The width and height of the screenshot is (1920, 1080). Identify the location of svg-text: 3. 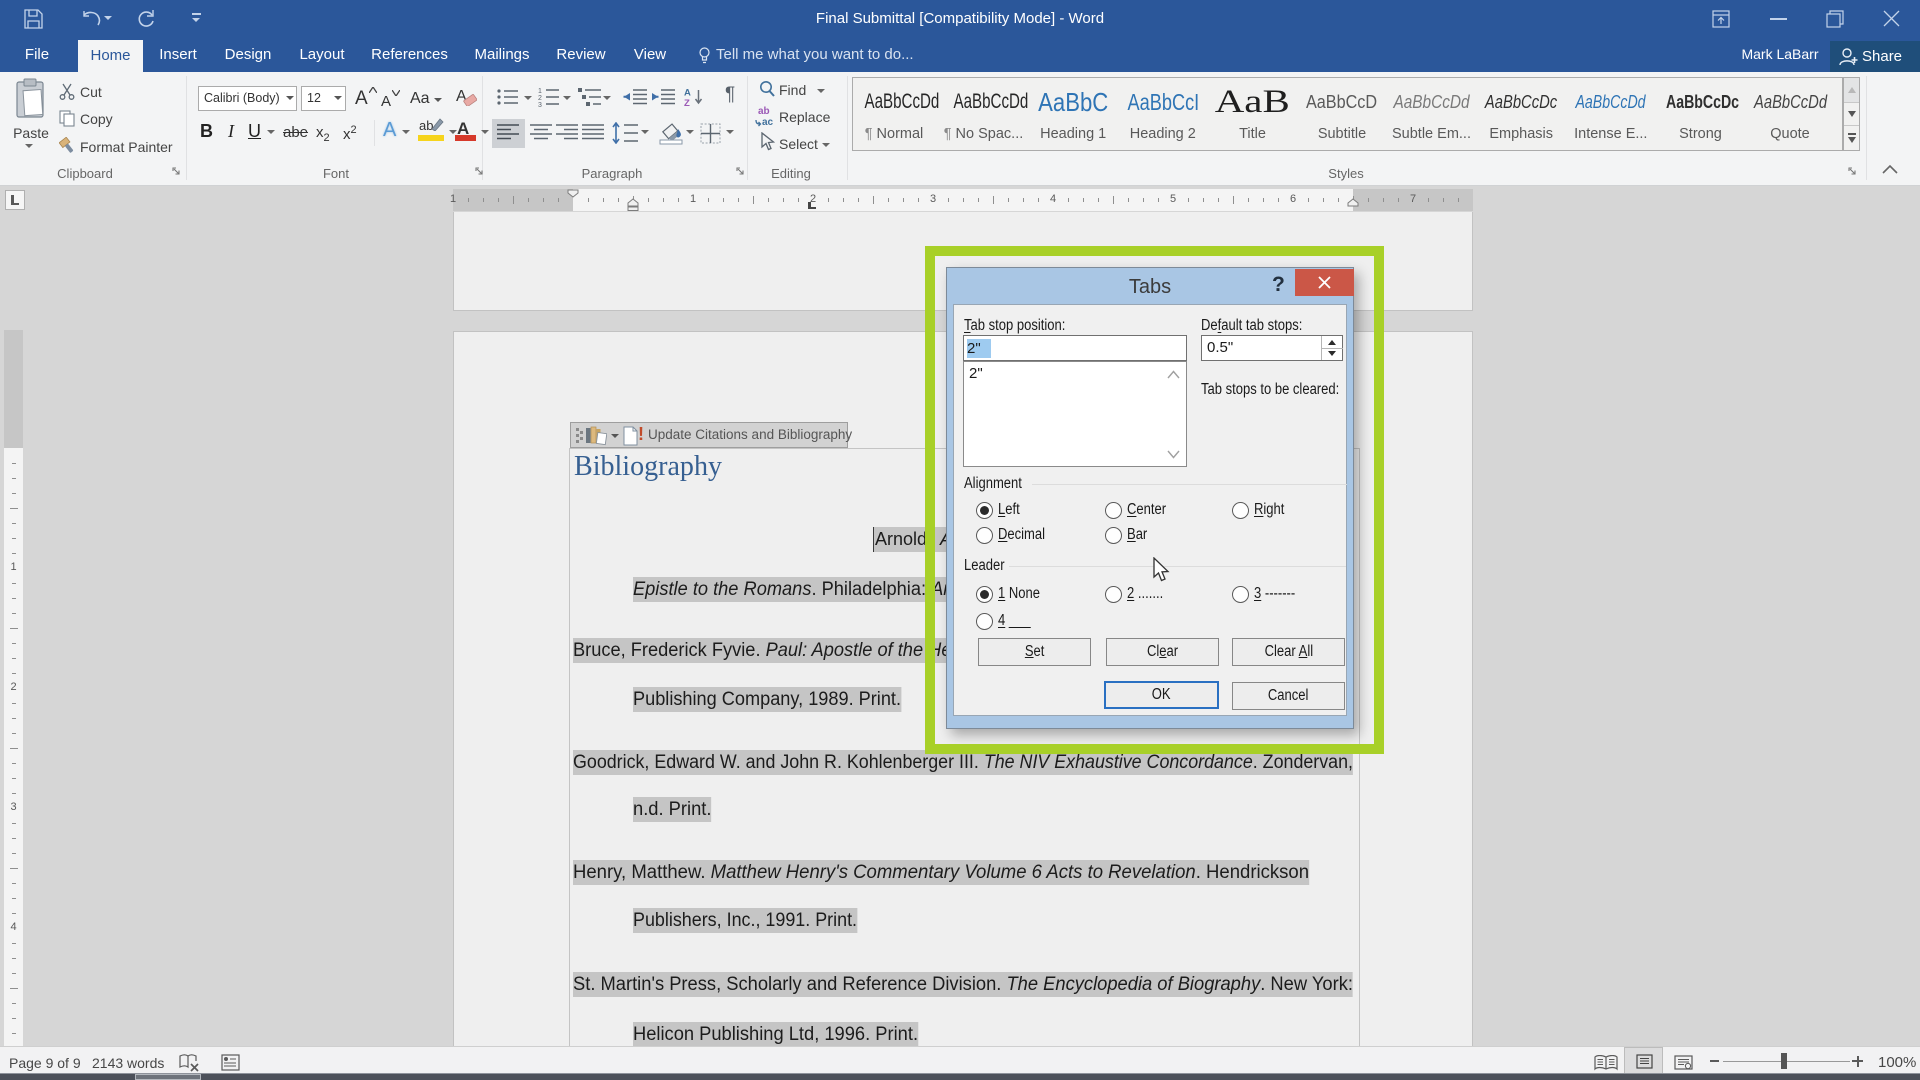
(540, 104).